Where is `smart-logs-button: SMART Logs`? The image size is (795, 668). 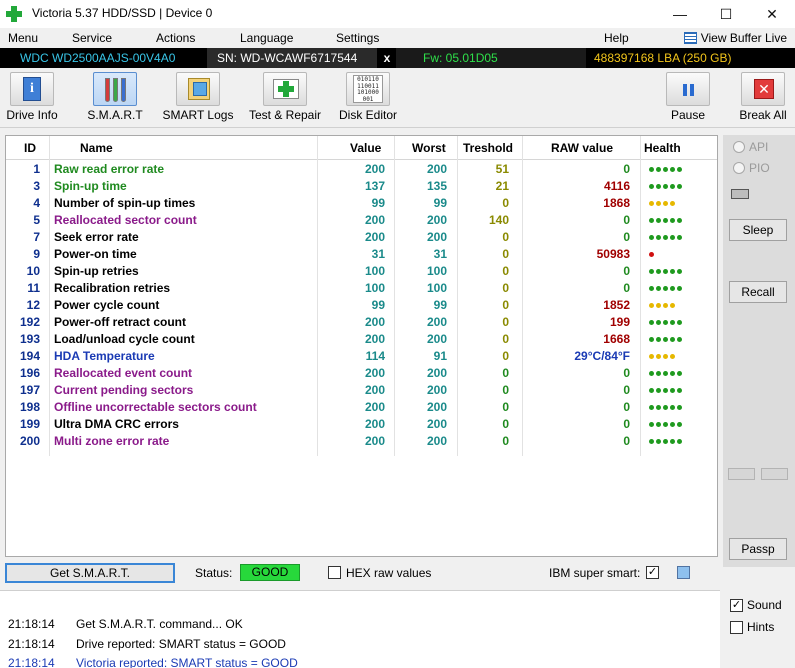
smart-logs-button: SMART Logs is located at coordinates (198, 99).